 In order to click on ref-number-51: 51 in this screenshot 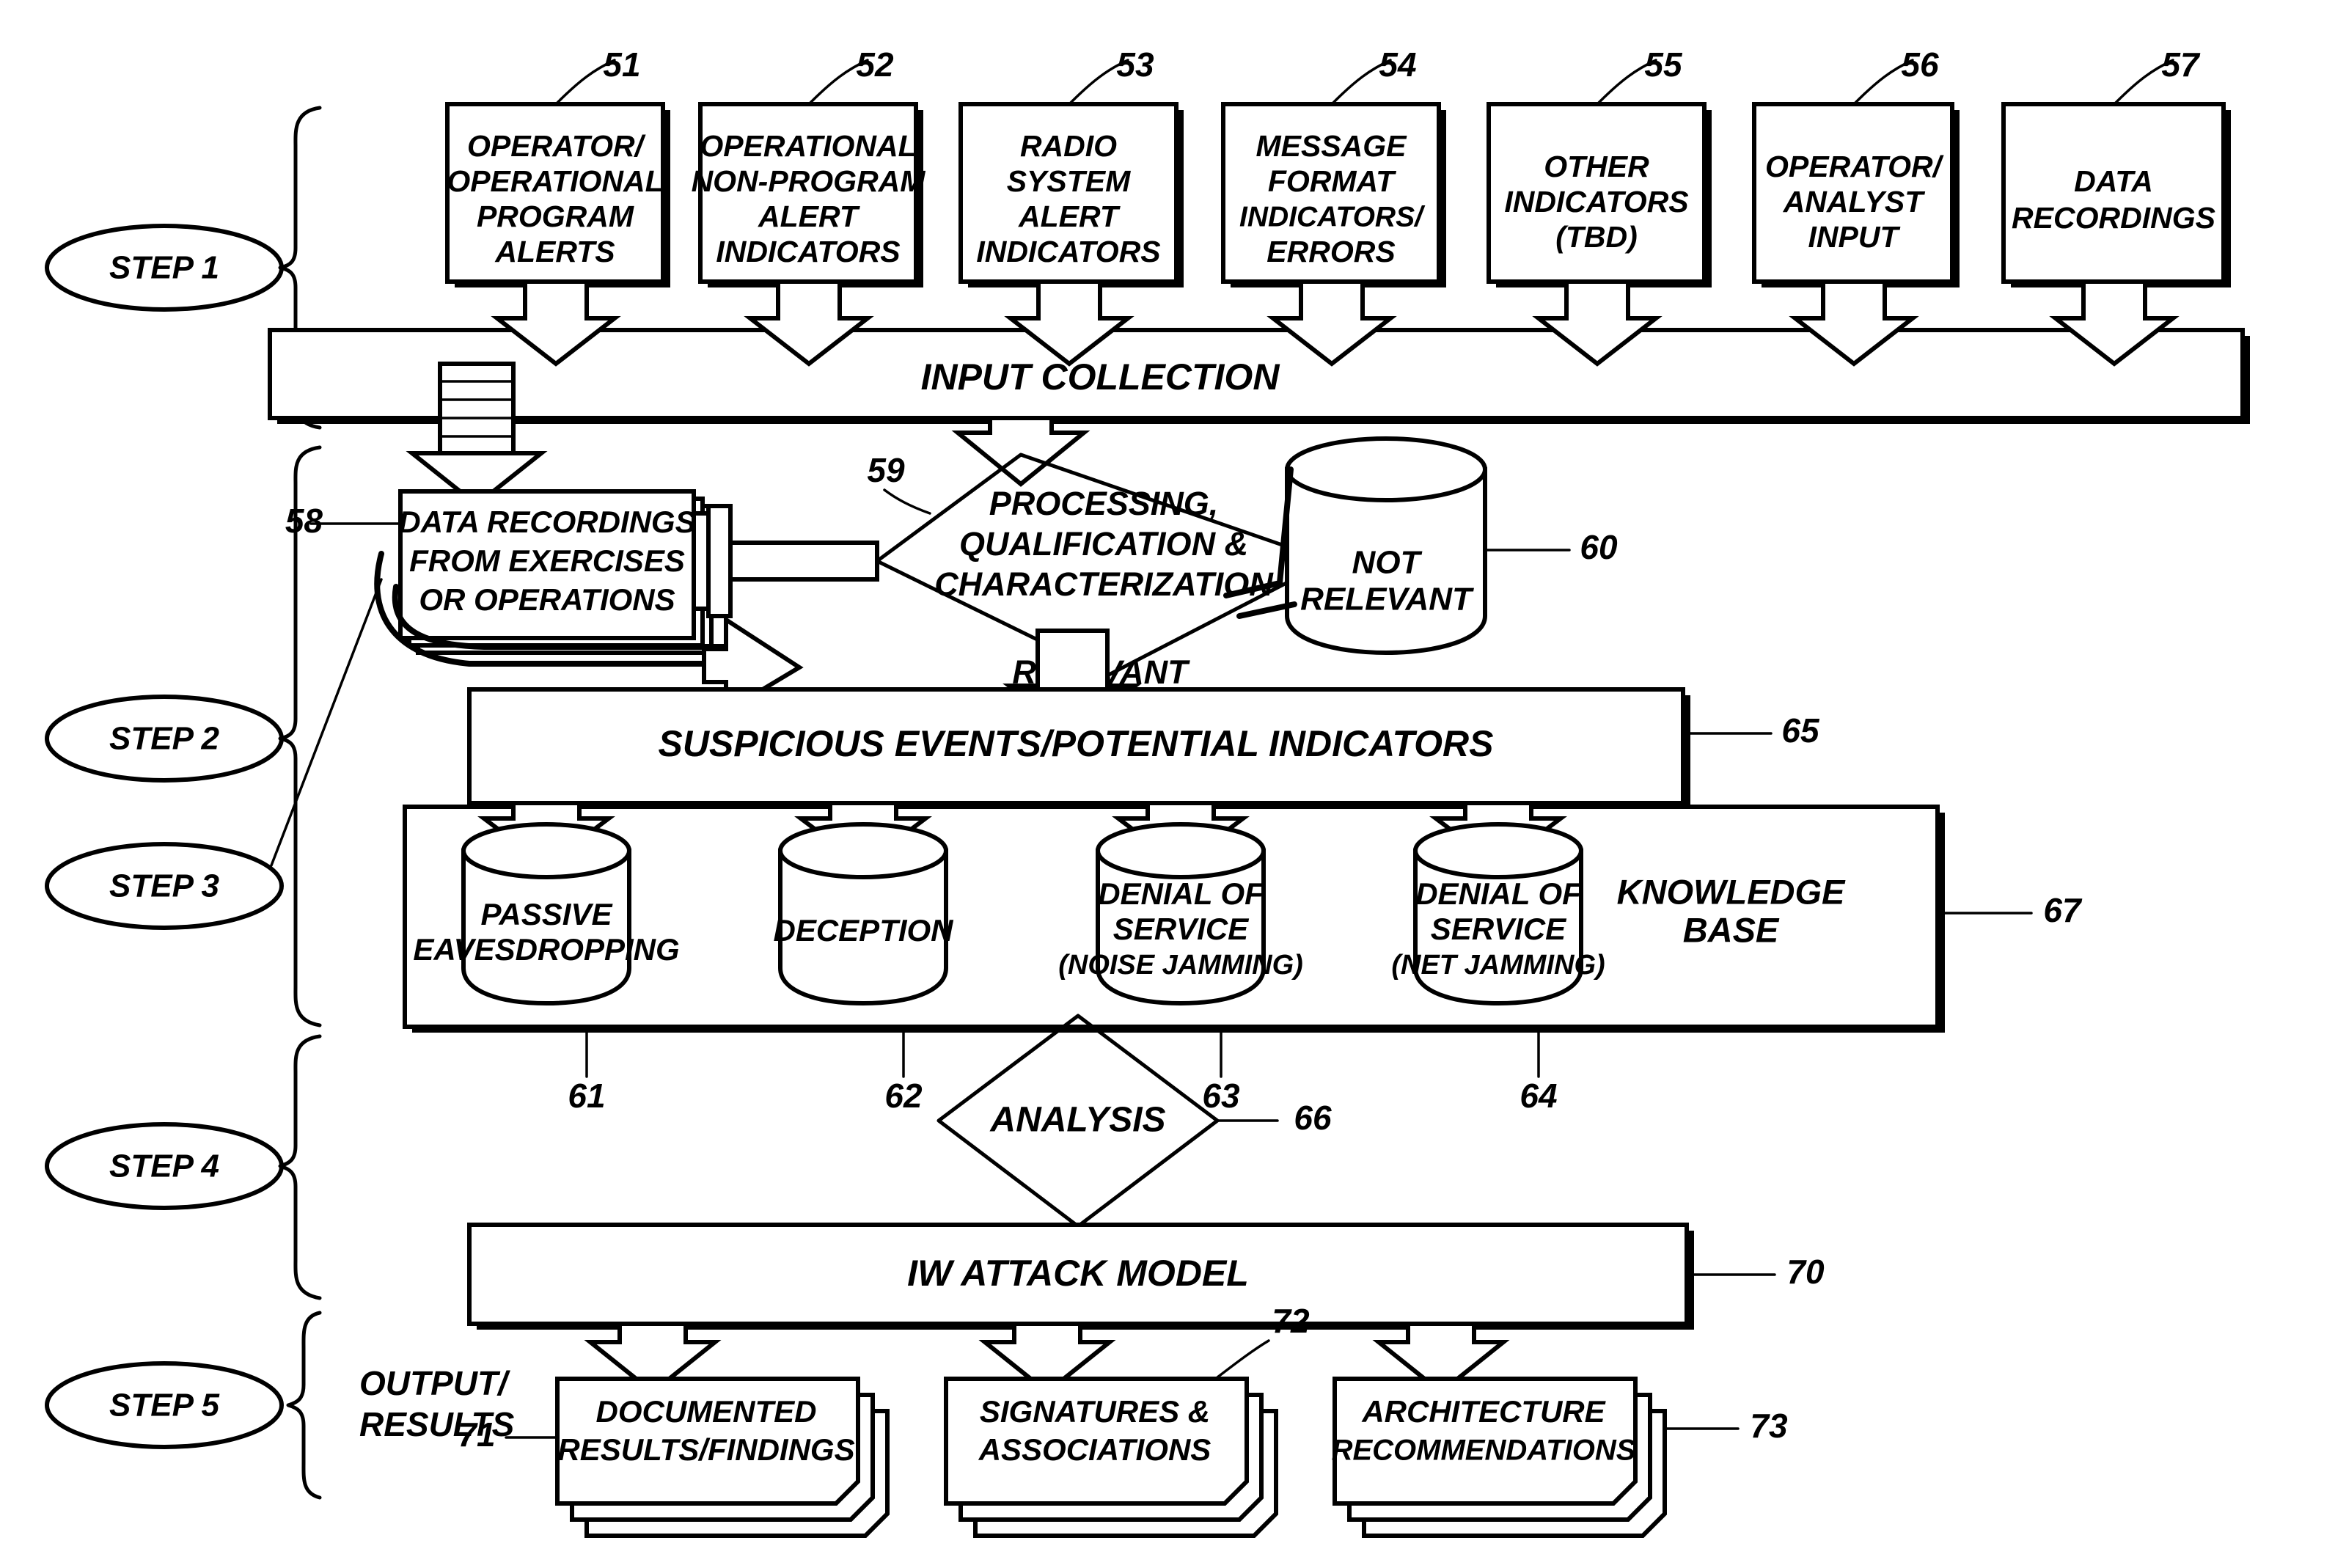, I will do `click(621, 64)`.